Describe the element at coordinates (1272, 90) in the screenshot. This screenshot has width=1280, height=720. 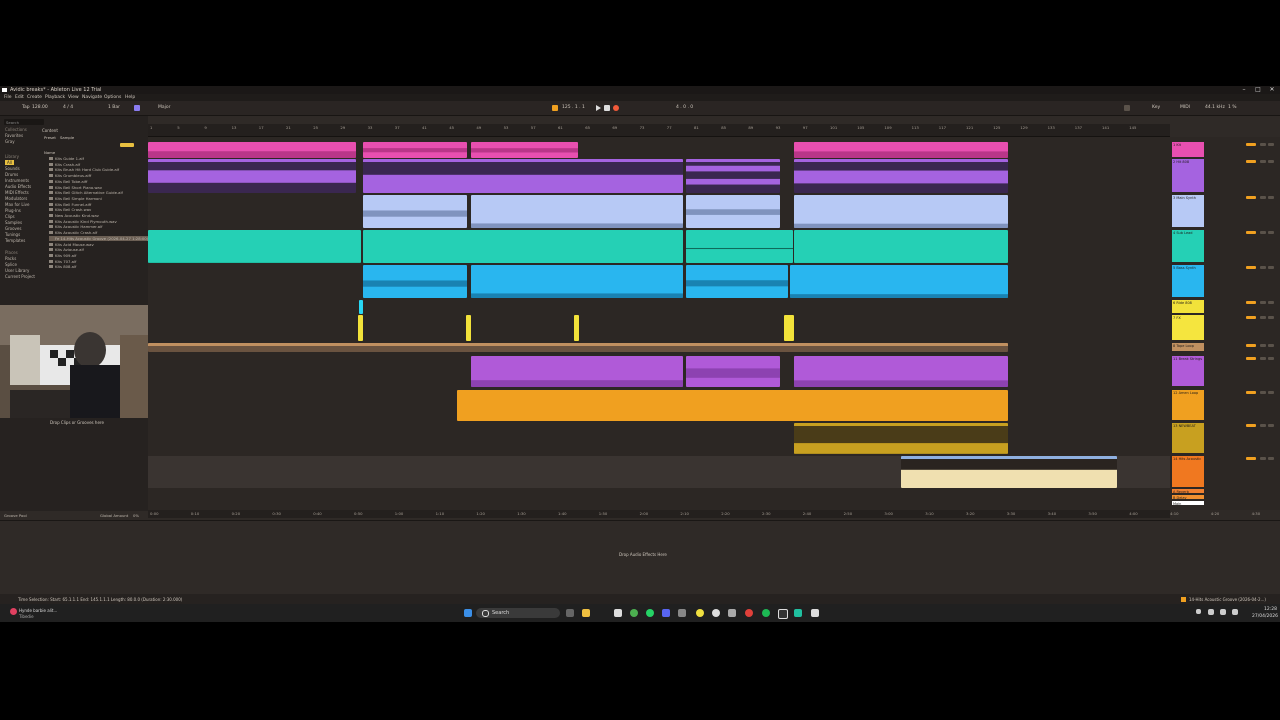
I see `close-button: ✕` at that location.